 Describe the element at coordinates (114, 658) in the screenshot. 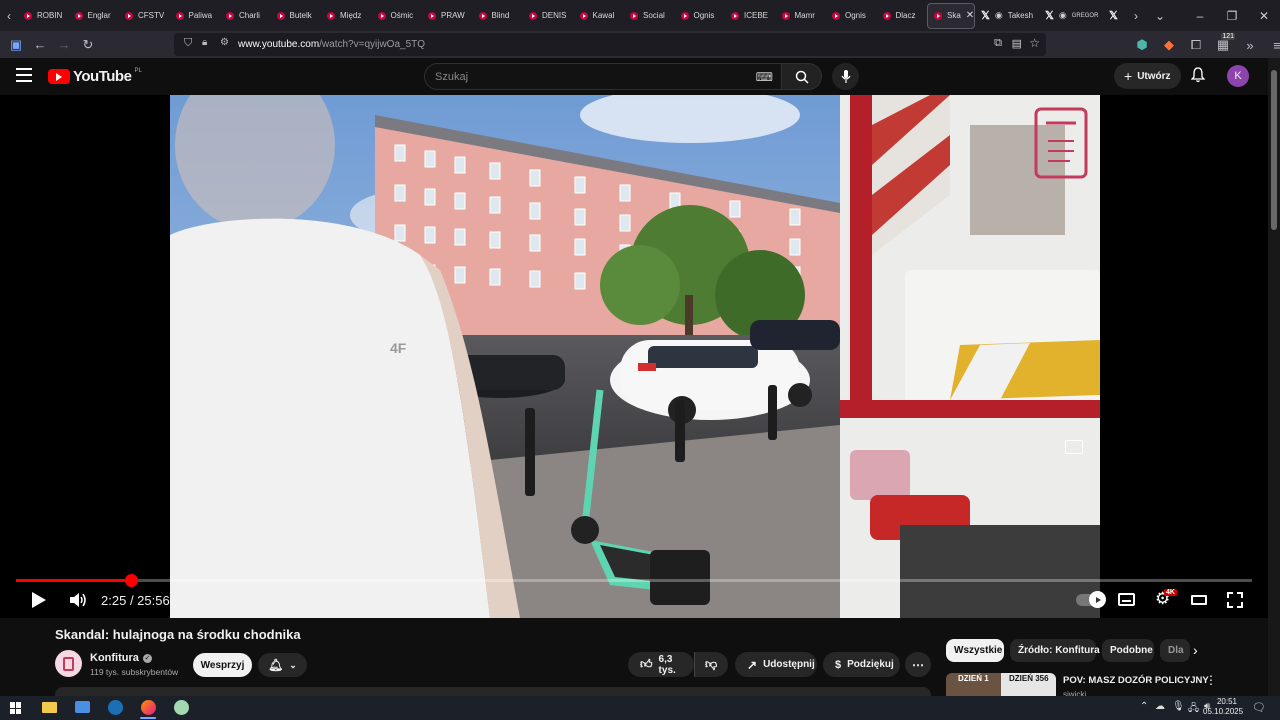

I see `channel-name: Konfitura` at that location.